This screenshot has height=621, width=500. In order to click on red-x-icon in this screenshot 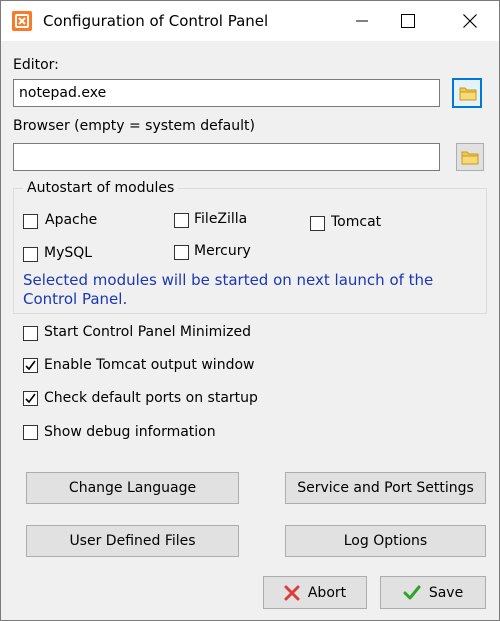, I will do `click(292, 592)`.